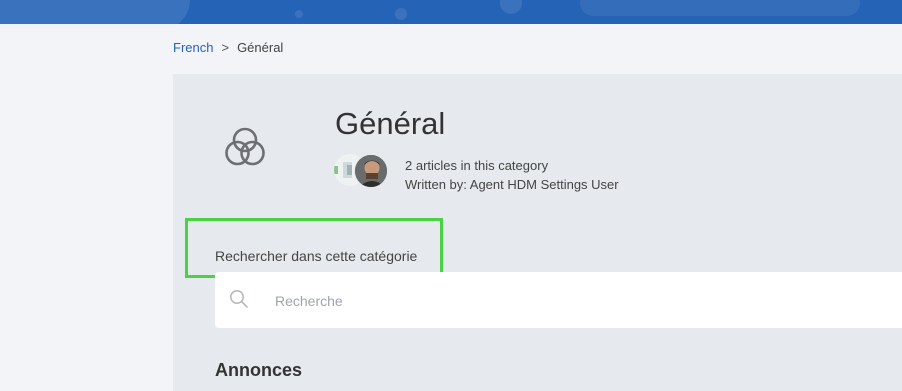 The image size is (902, 391). I want to click on author-avatars, so click(361, 171).